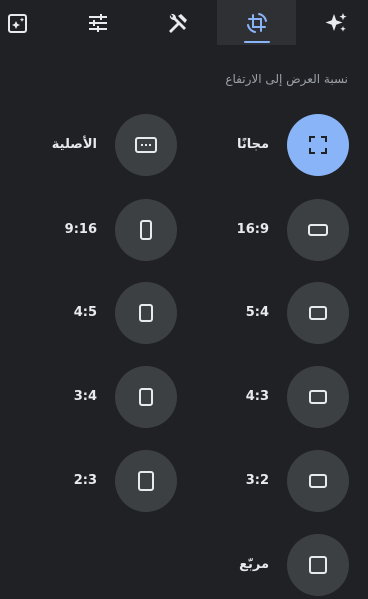  What do you see at coordinates (257, 312) in the screenshot?
I see `aspect-5-4-label: 5:4` at bounding box center [257, 312].